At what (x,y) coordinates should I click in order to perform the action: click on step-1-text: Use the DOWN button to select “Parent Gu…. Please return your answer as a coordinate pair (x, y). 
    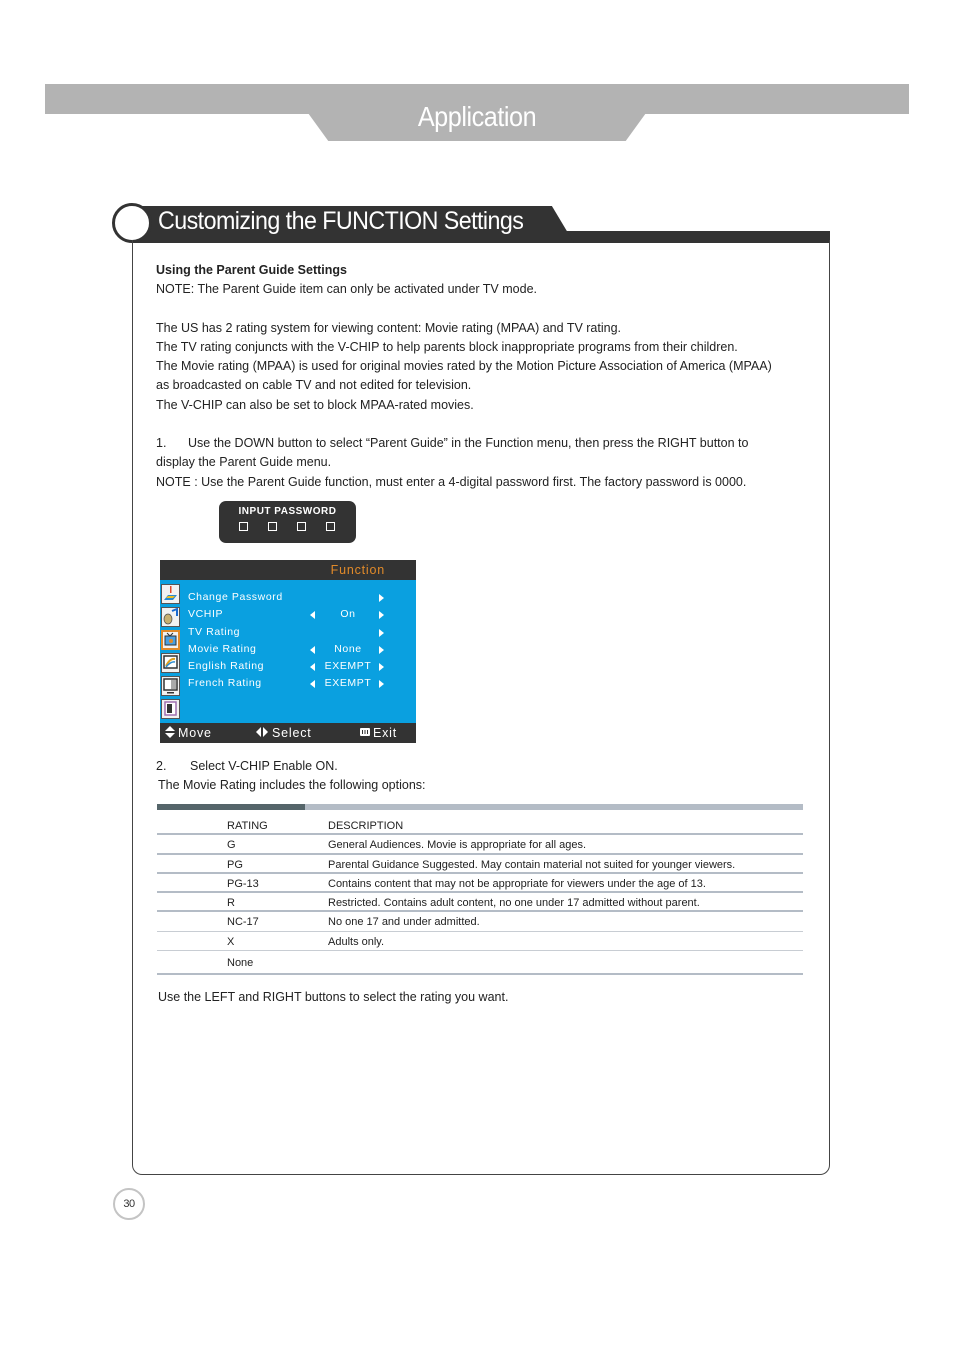
    Looking at the image, I should click on (468, 443).